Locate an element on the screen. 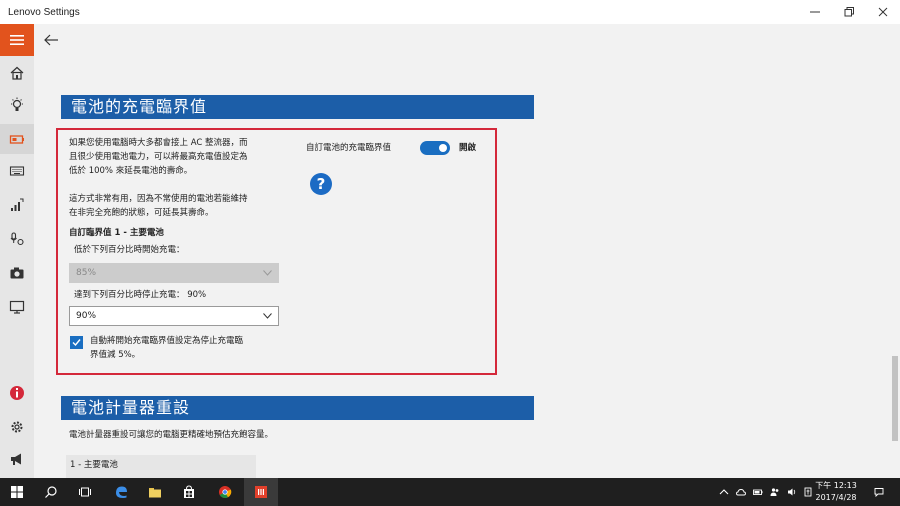  task-view-button is located at coordinates (85, 492).